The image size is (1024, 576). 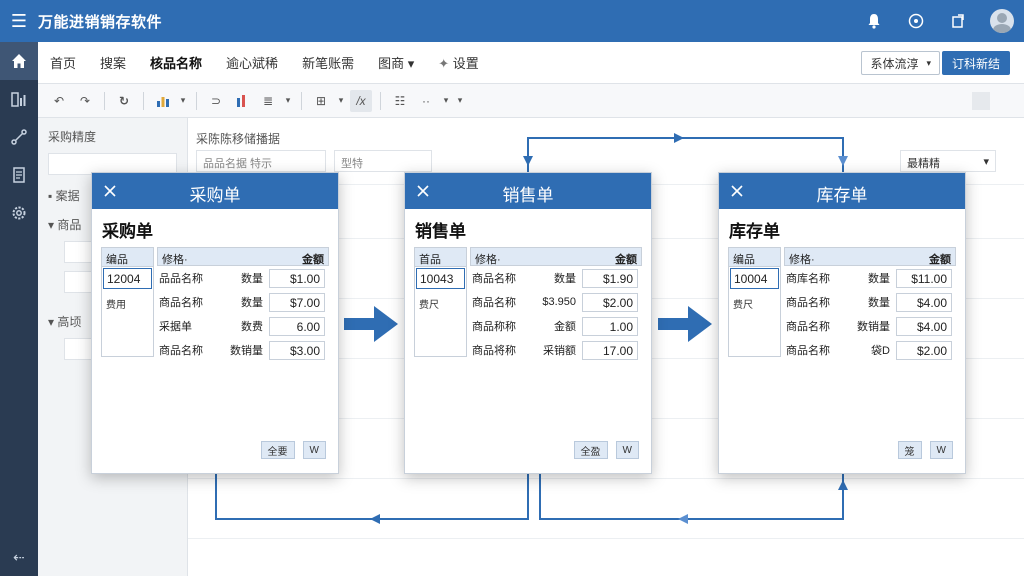 What do you see at coordinates (252, 62) in the screenshot?
I see `menu-item-4: 逾心斌稀` at bounding box center [252, 62].